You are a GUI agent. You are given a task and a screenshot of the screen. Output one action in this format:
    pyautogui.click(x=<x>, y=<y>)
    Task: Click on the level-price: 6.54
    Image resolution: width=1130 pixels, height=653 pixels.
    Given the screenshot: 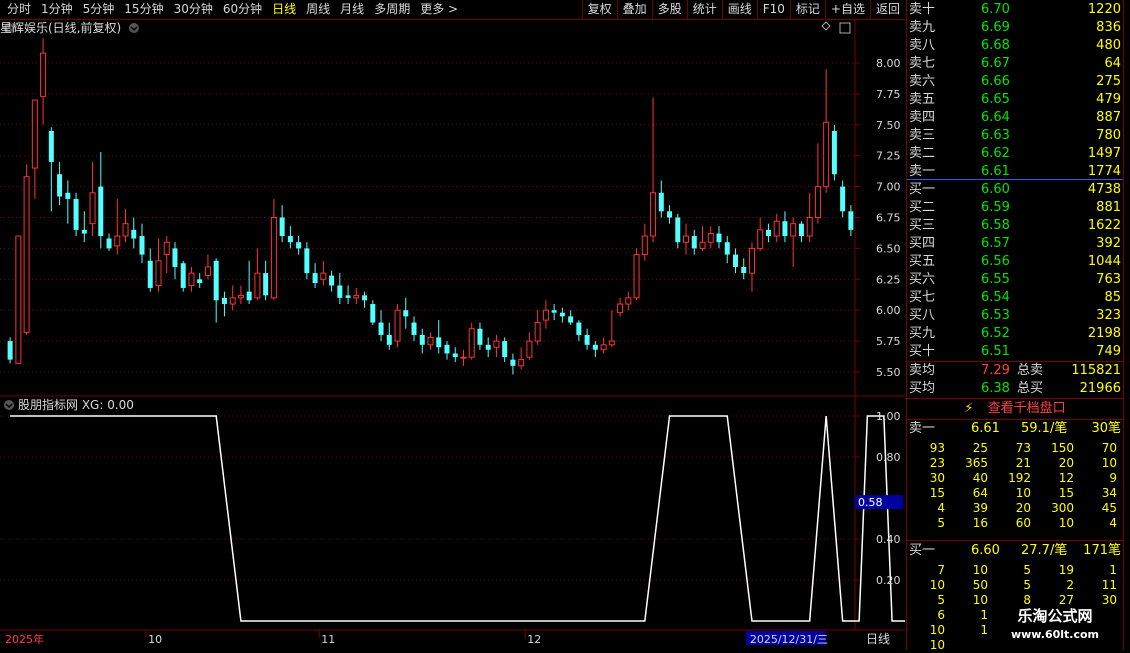 What is the action you would take?
    pyautogui.click(x=995, y=297)
    